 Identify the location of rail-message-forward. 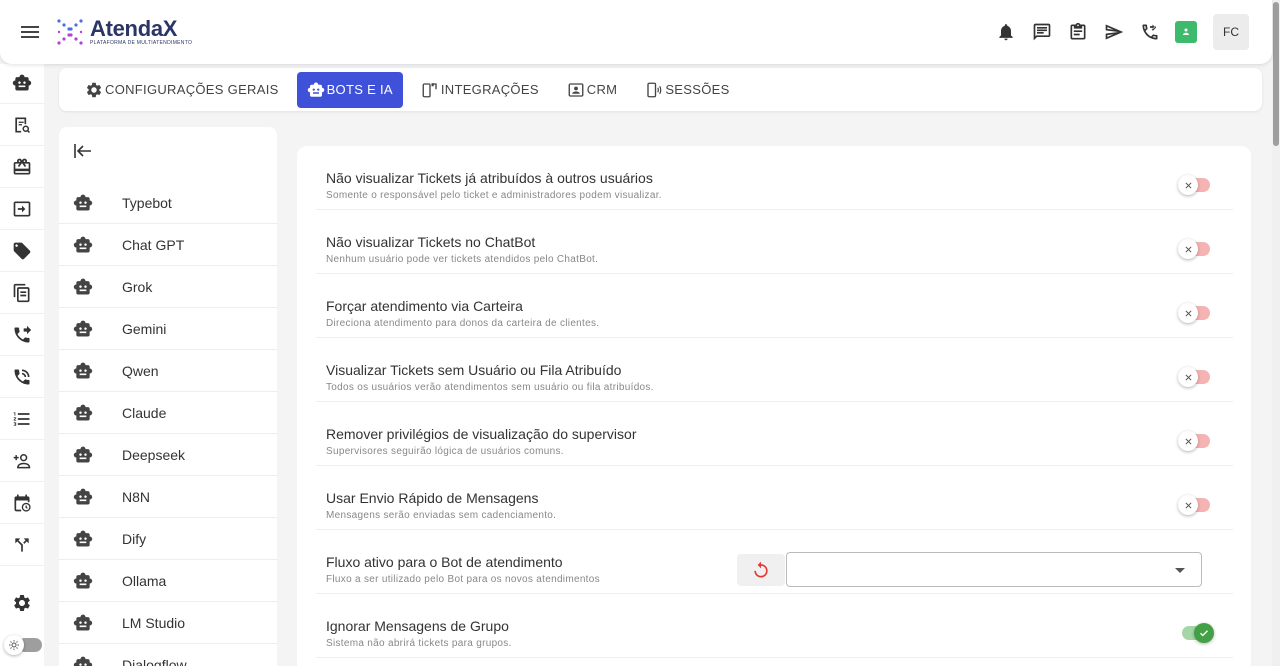
(22, 209).